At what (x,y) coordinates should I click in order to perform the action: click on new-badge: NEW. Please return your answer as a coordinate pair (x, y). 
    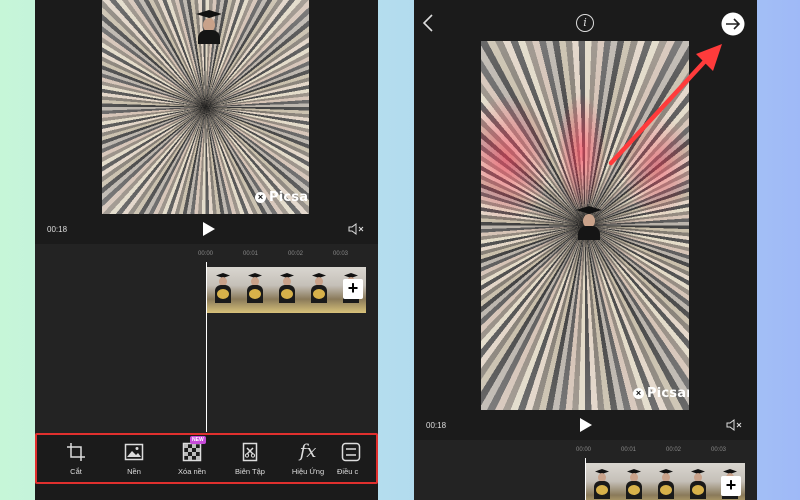
    Looking at the image, I should click on (198, 439).